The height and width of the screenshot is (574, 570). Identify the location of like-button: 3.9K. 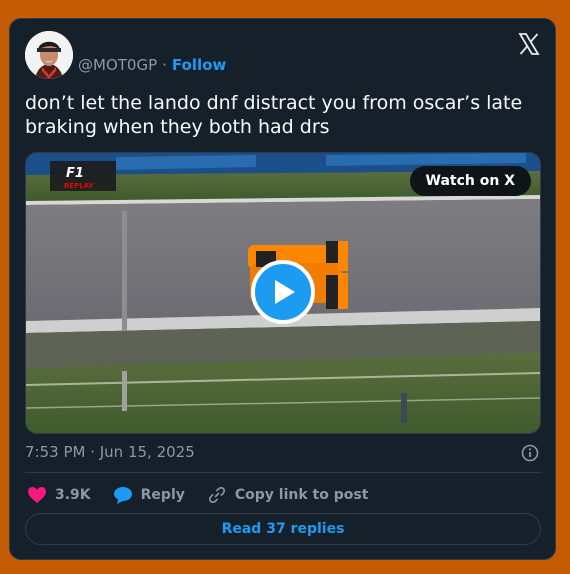
(59, 495).